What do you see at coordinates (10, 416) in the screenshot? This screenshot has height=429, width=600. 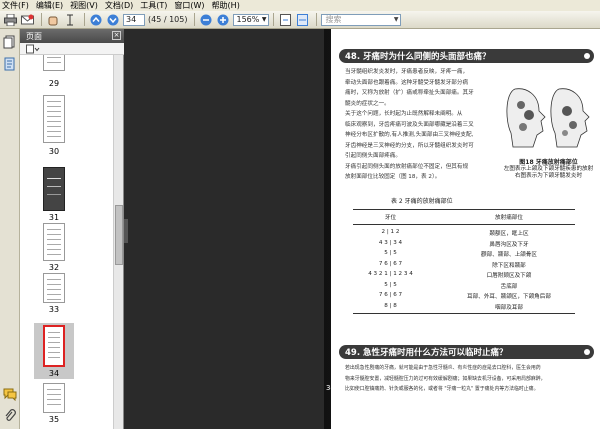 I see `attachments-nav-button` at bounding box center [10, 416].